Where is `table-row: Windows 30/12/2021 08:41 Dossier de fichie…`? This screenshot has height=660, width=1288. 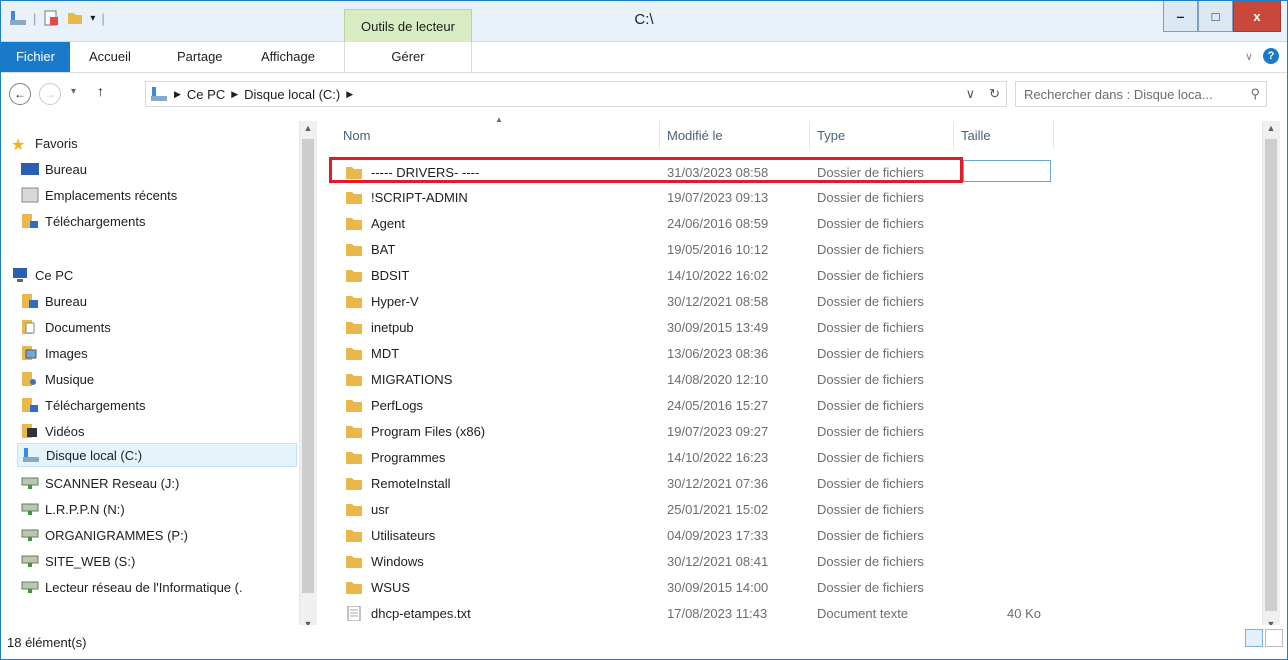
table-row: Windows 30/12/2021 08:41 Dossier de fichie… is located at coordinates (696, 561).